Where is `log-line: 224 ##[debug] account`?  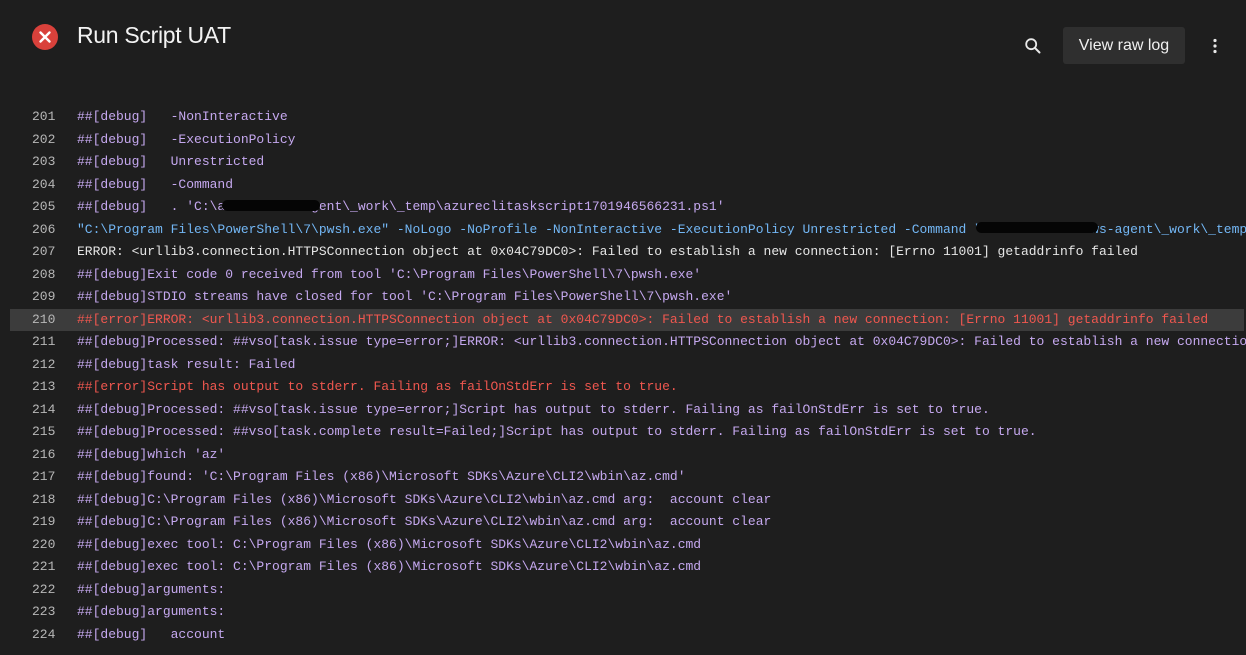
log-line: 224 ##[debug] account is located at coordinates (623, 635).